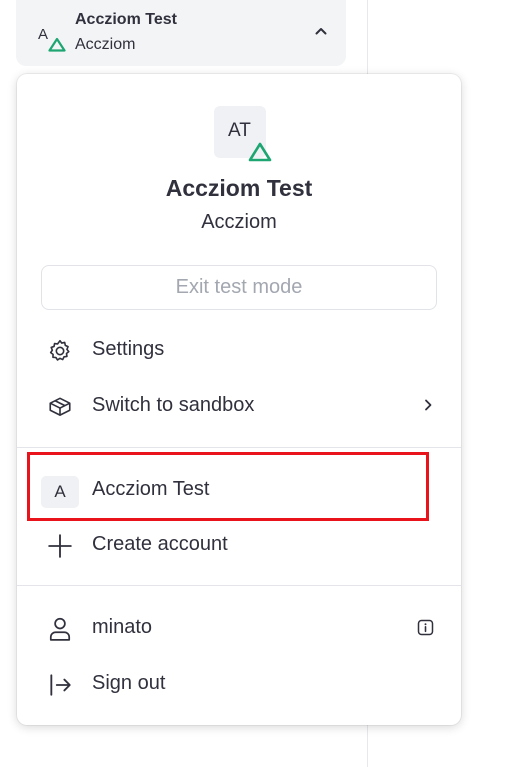 The image size is (519, 767). I want to click on menu-account-avatar: AT, so click(243, 134).